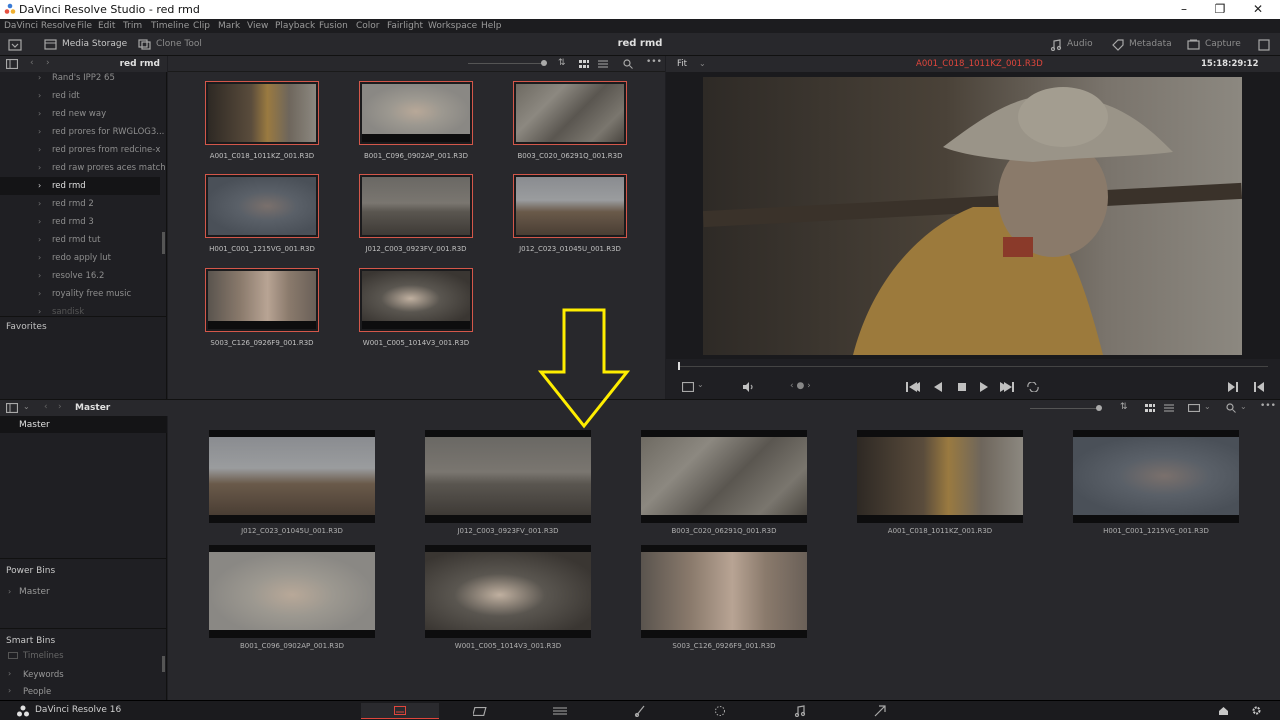 The height and width of the screenshot is (720, 1280). What do you see at coordinates (80, 150) in the screenshot?
I see `storage-folder-item: › red prores from redcine-x` at bounding box center [80, 150].